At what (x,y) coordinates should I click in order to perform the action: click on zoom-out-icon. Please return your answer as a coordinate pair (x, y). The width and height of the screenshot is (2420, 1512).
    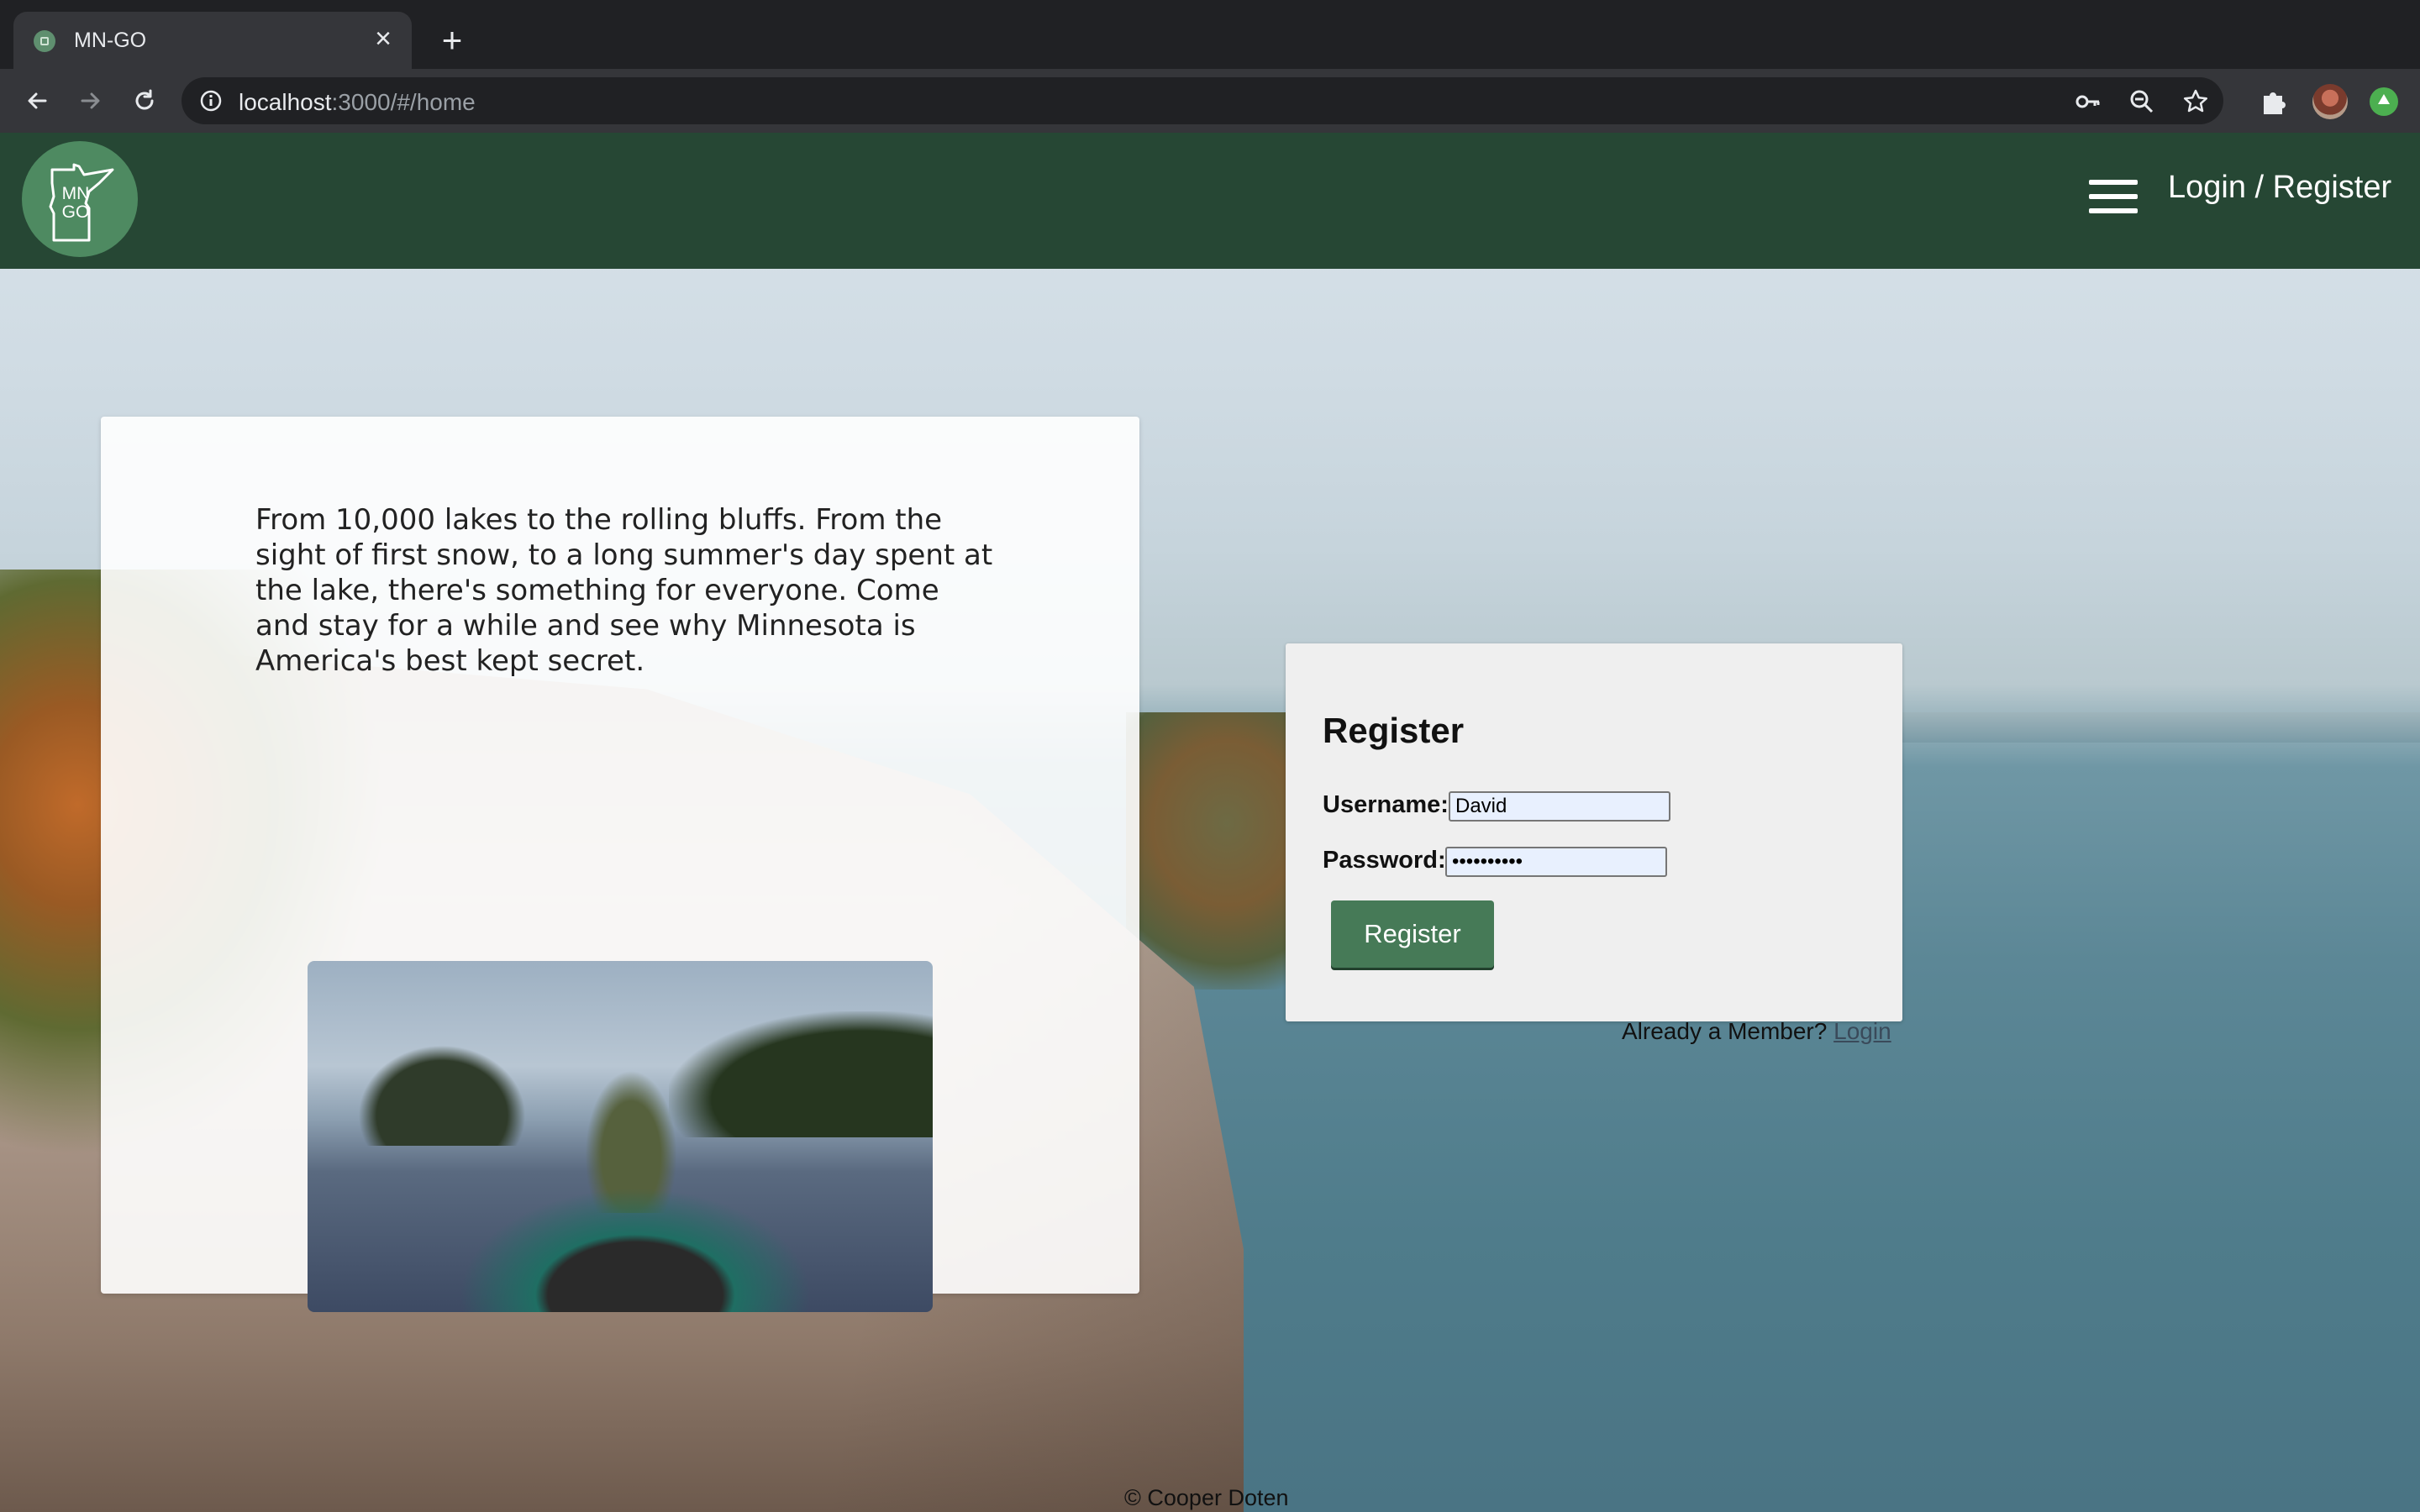
    Looking at the image, I should click on (2142, 101).